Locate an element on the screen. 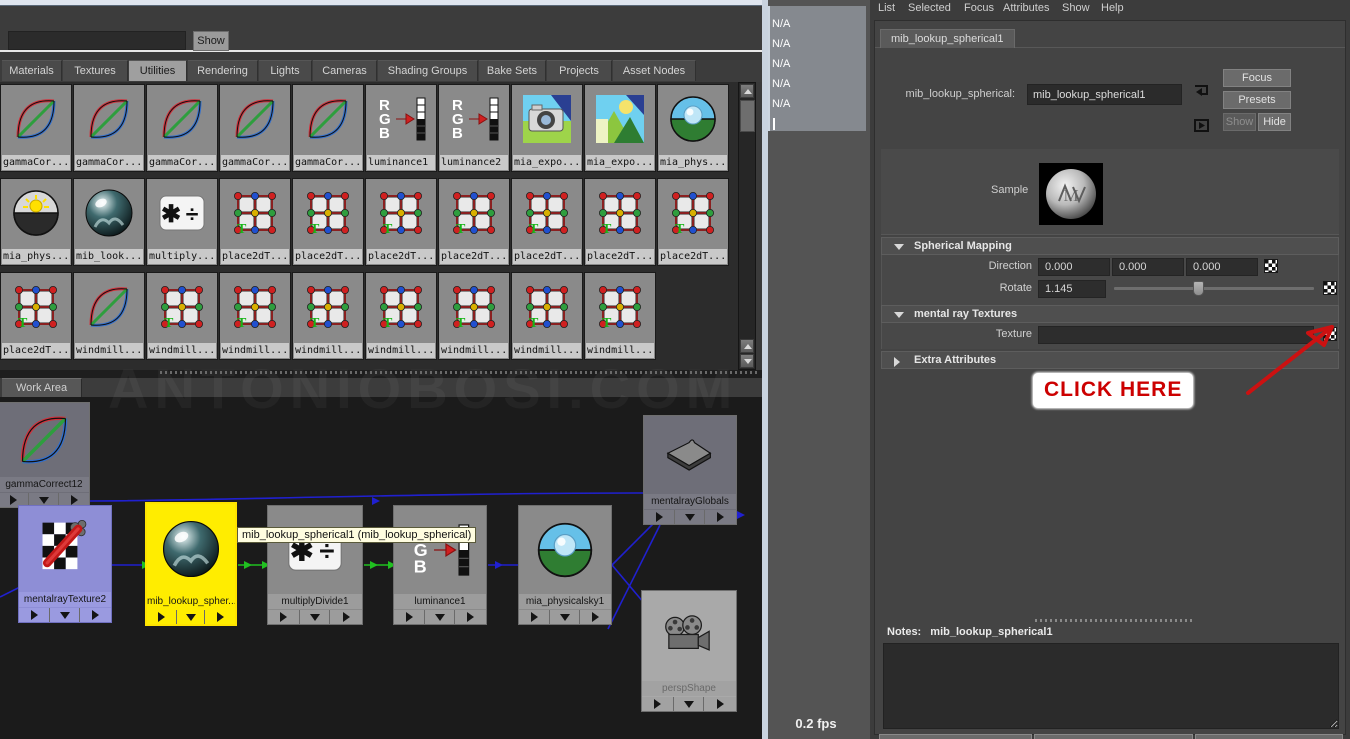 This screenshot has height=739, width=1350. presets-button: Presets is located at coordinates (1257, 100).